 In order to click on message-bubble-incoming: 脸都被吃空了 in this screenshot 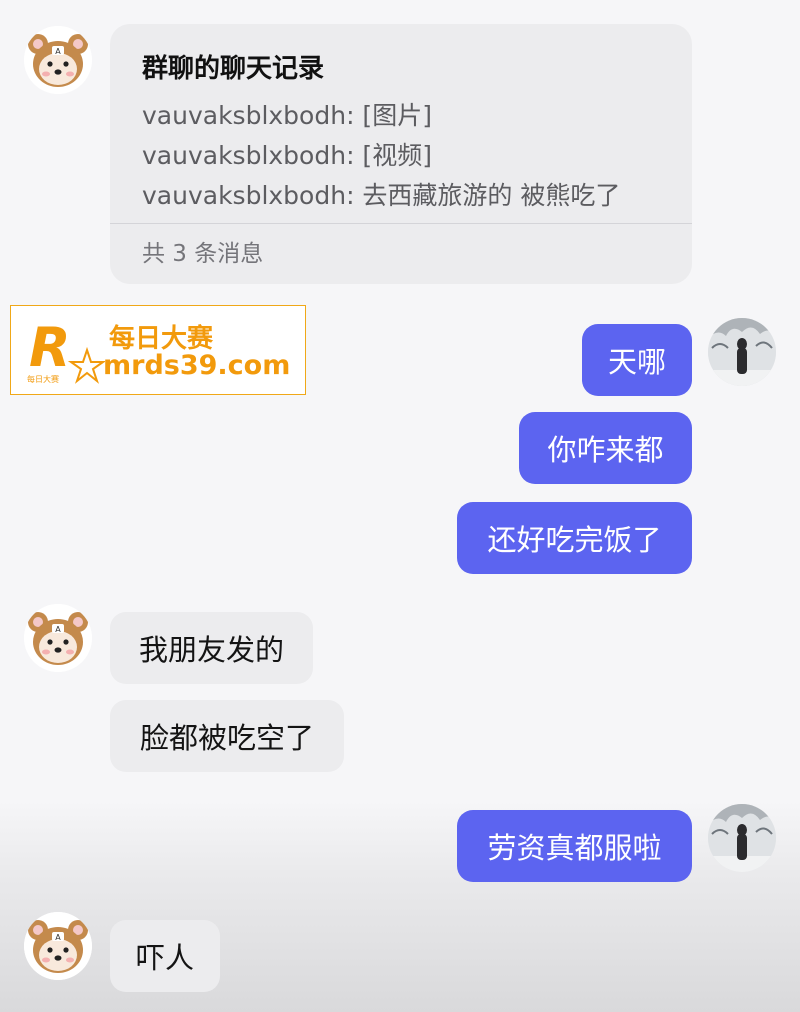, I will do `click(227, 736)`.